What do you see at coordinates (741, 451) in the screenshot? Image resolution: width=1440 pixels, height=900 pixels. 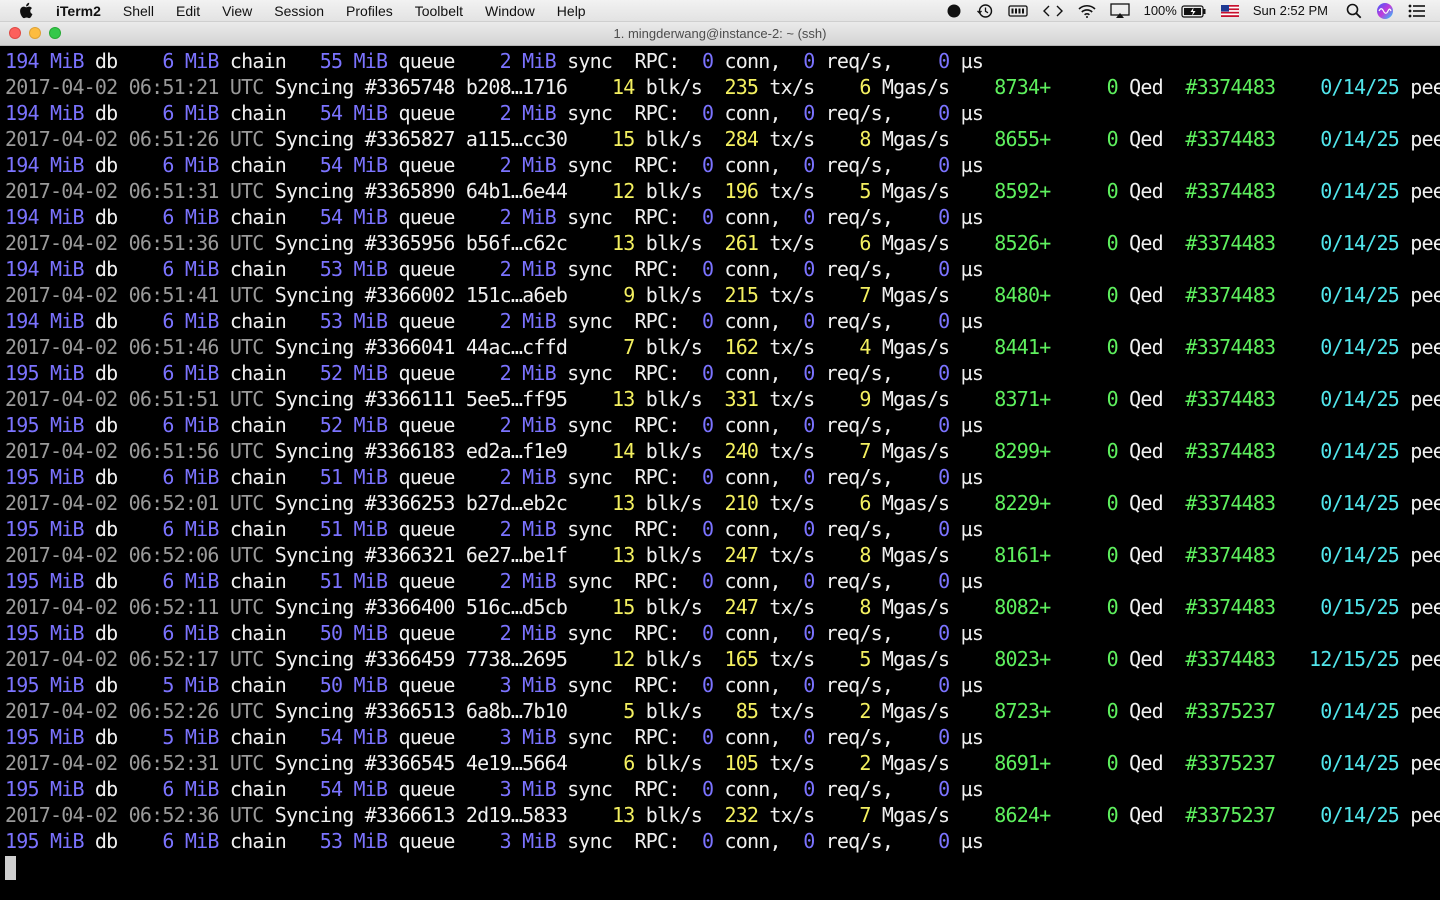 I see `terminal-text-segment: 240` at bounding box center [741, 451].